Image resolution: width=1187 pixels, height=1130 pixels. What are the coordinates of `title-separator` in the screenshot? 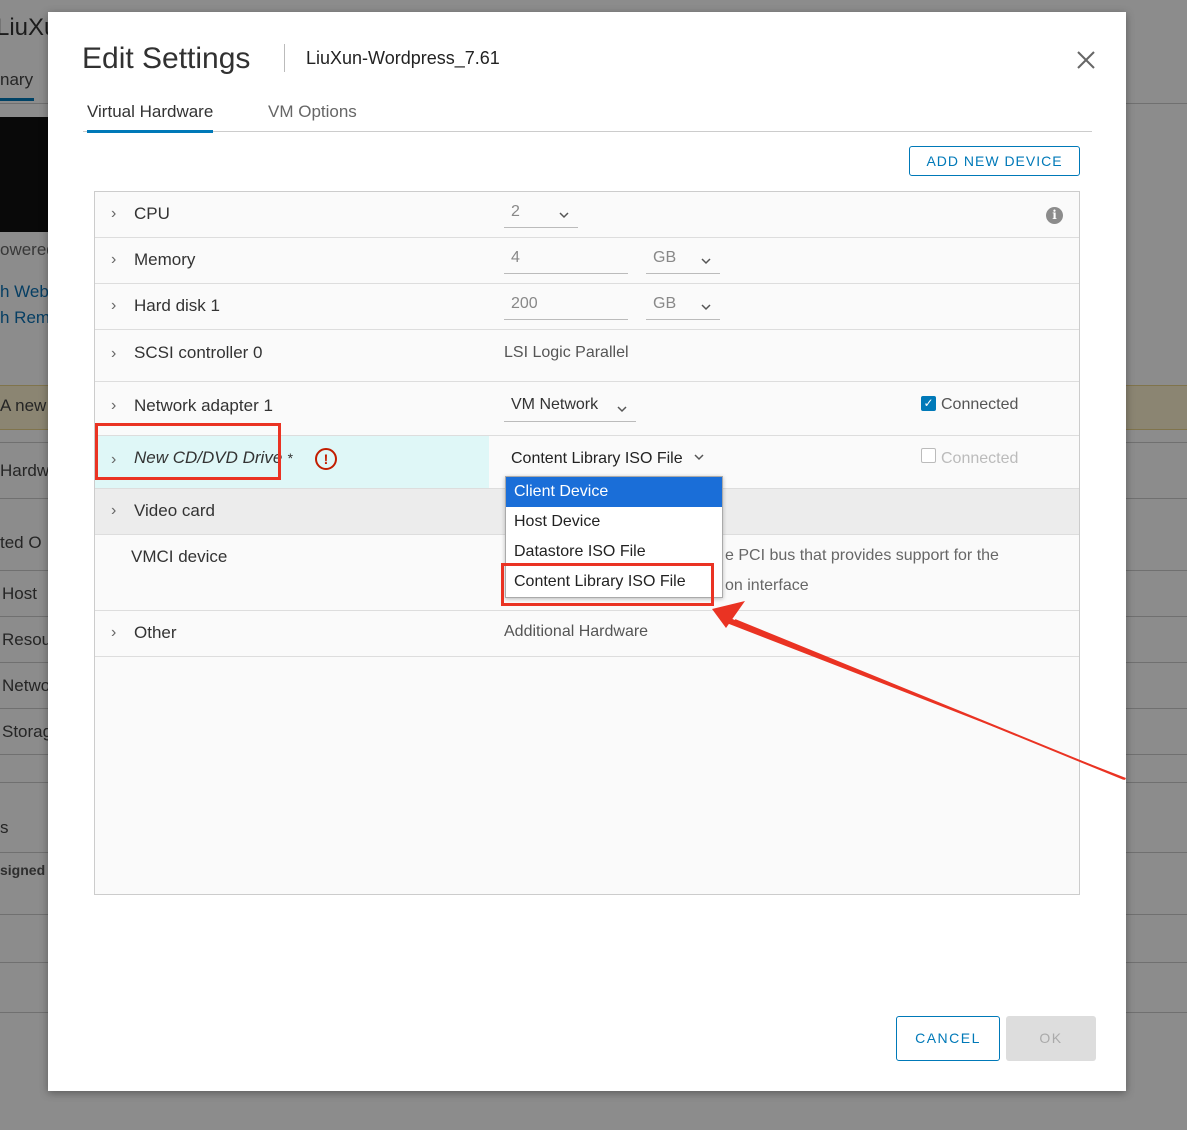 It's located at (284, 58).